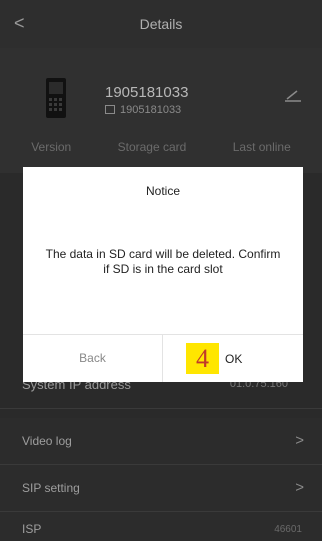 The width and height of the screenshot is (322, 541). Describe the element at coordinates (56, 98) in the screenshot. I see `phone-icon` at that location.